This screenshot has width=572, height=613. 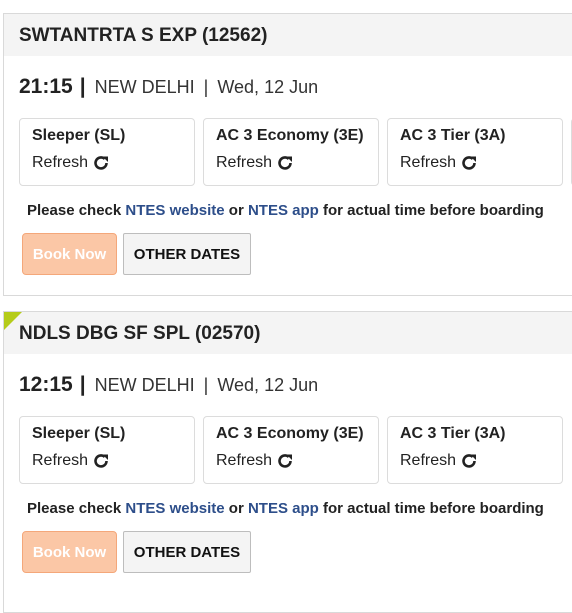 What do you see at coordinates (139, 334) in the screenshot?
I see `train-name: NDLS DBG SF SPL (02570)` at bounding box center [139, 334].